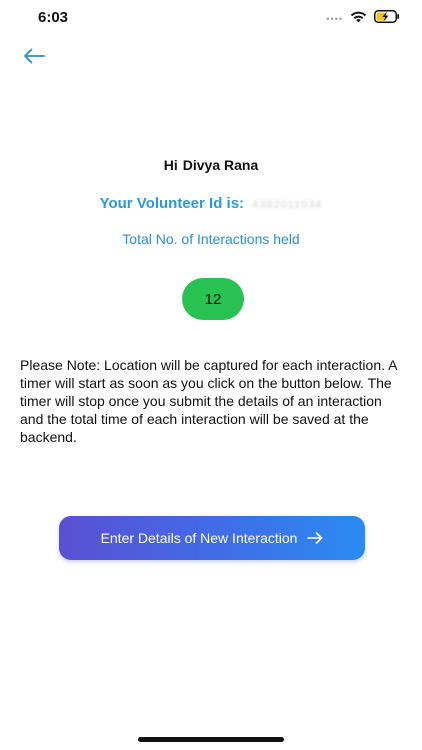  What do you see at coordinates (53, 17) in the screenshot?
I see `status-time: 6:03` at bounding box center [53, 17].